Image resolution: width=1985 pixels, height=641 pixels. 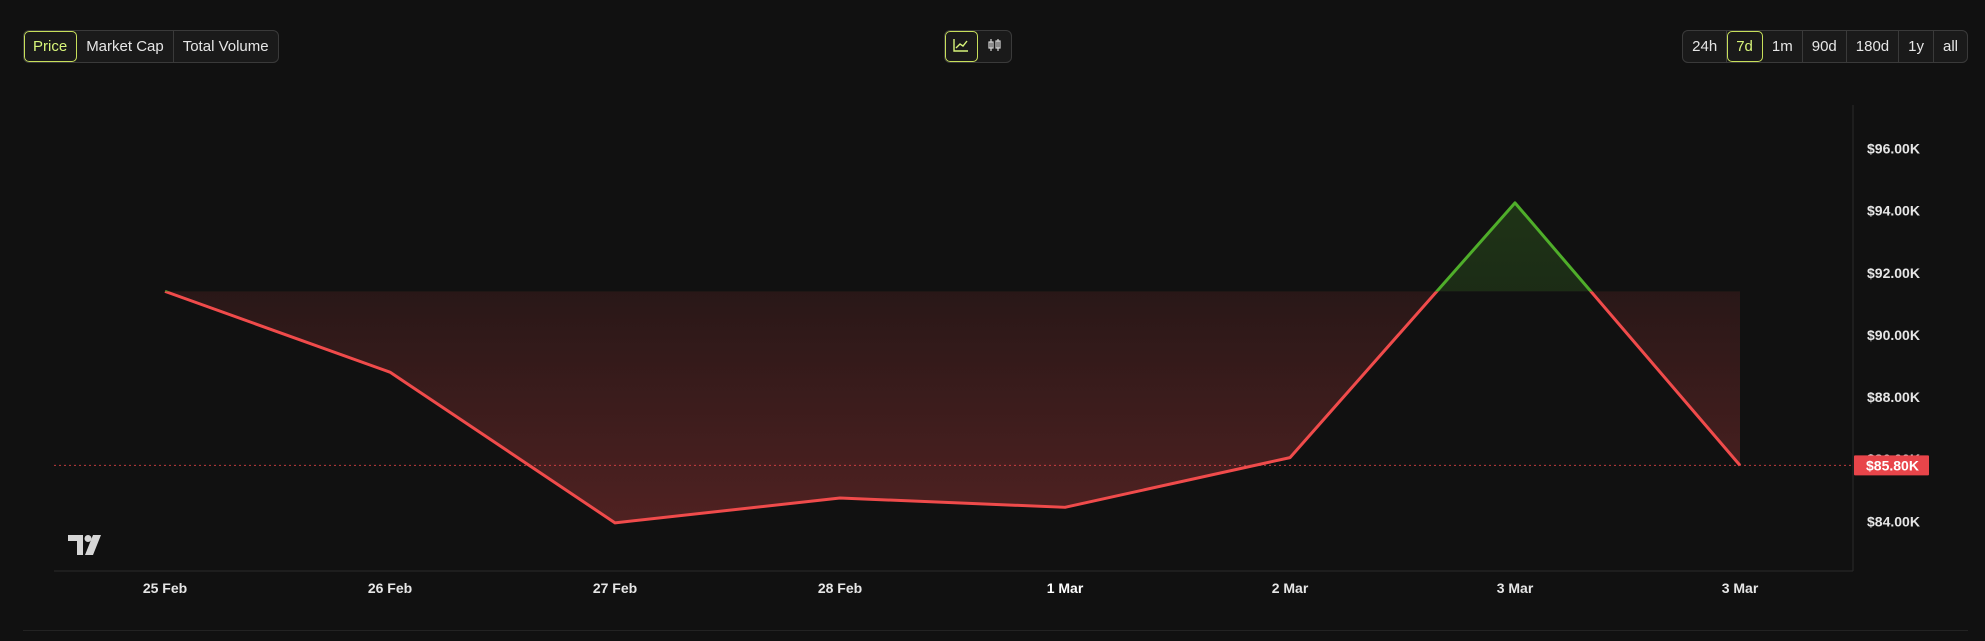 What do you see at coordinates (1893, 211) in the screenshot?
I see `y-tick-label: $94.00K` at bounding box center [1893, 211].